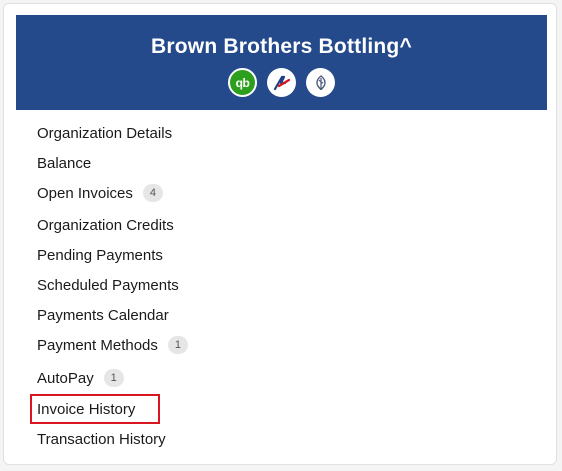  What do you see at coordinates (152, 193) in the screenshot?
I see `open-invoices-count-badge: 4` at bounding box center [152, 193].